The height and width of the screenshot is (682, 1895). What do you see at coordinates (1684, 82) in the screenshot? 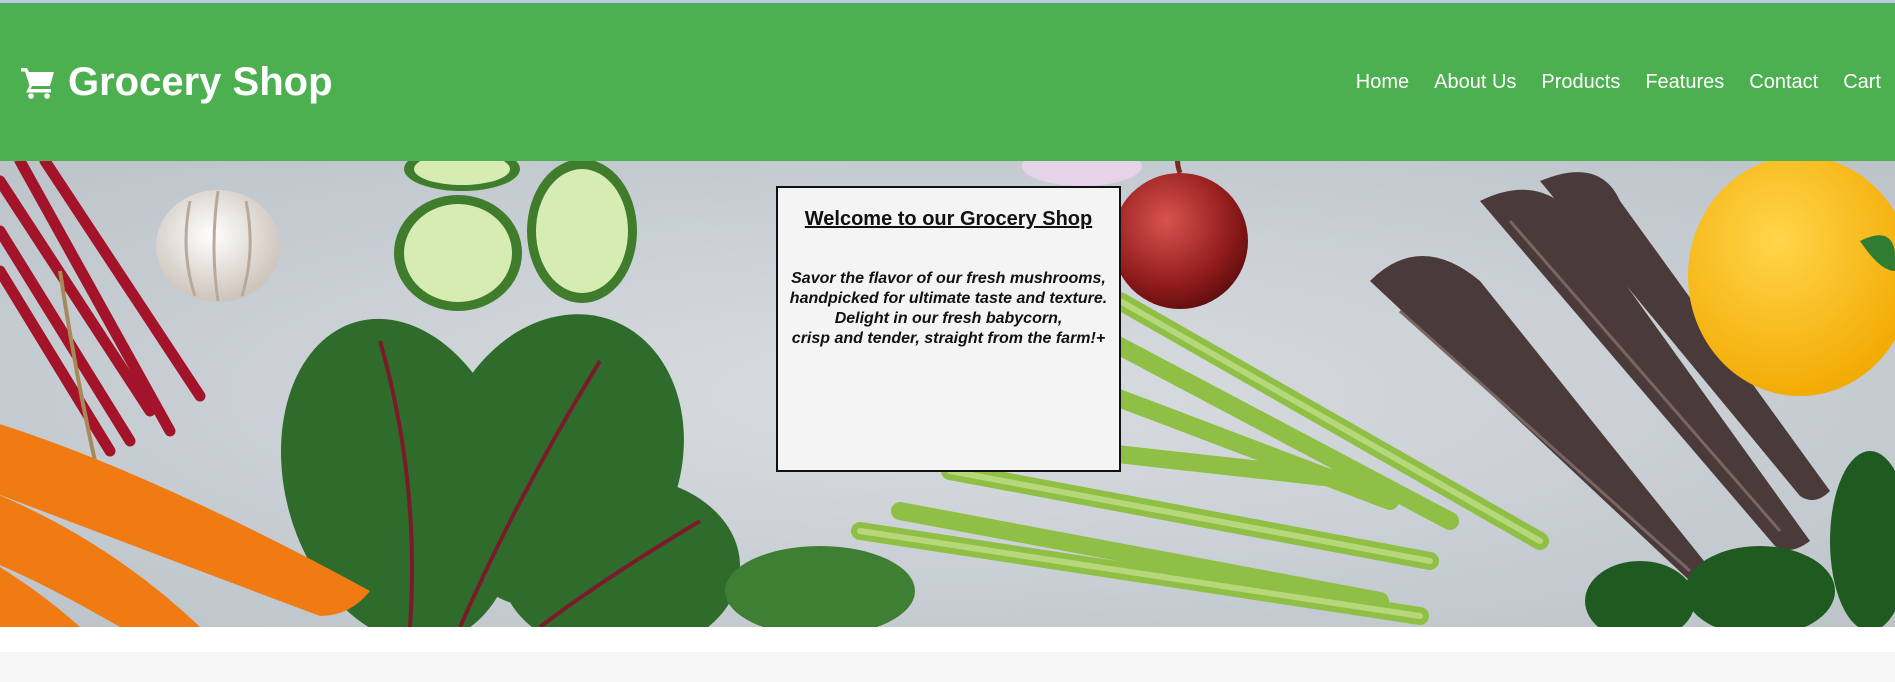
I see `nav-features-link: Features` at bounding box center [1684, 82].